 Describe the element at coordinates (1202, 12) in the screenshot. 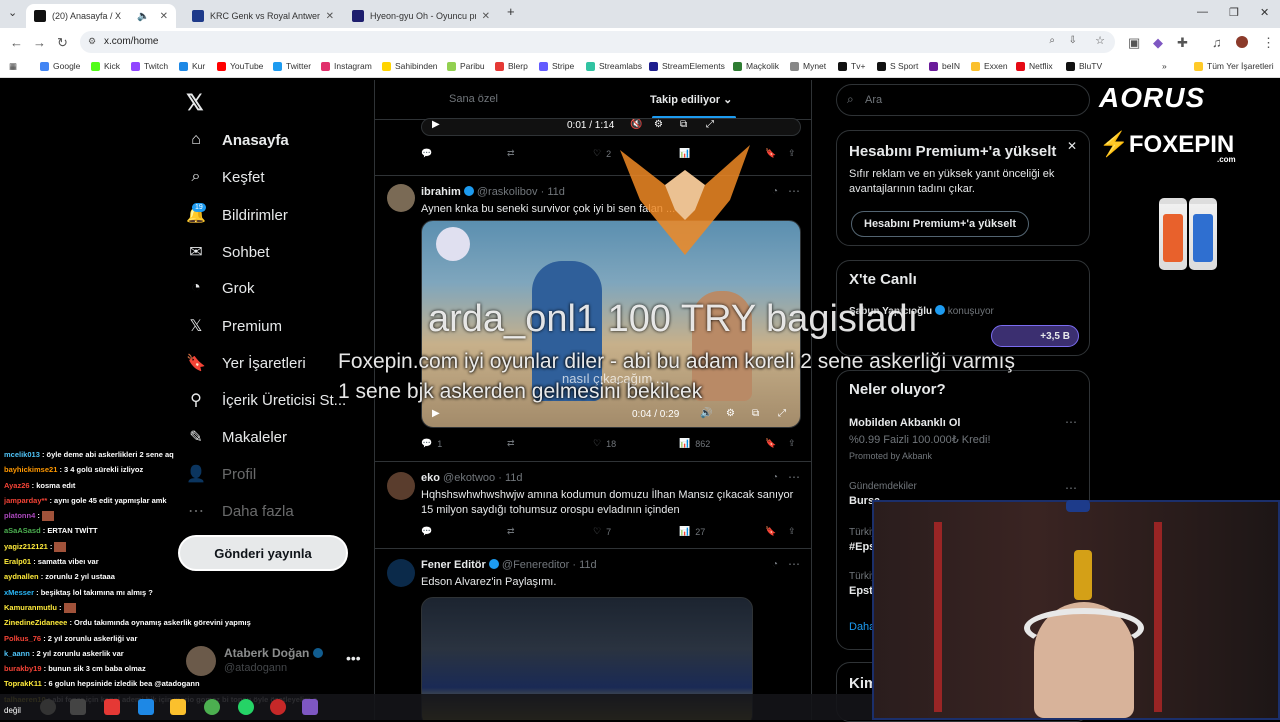

I see `minimize-icon: —` at that location.